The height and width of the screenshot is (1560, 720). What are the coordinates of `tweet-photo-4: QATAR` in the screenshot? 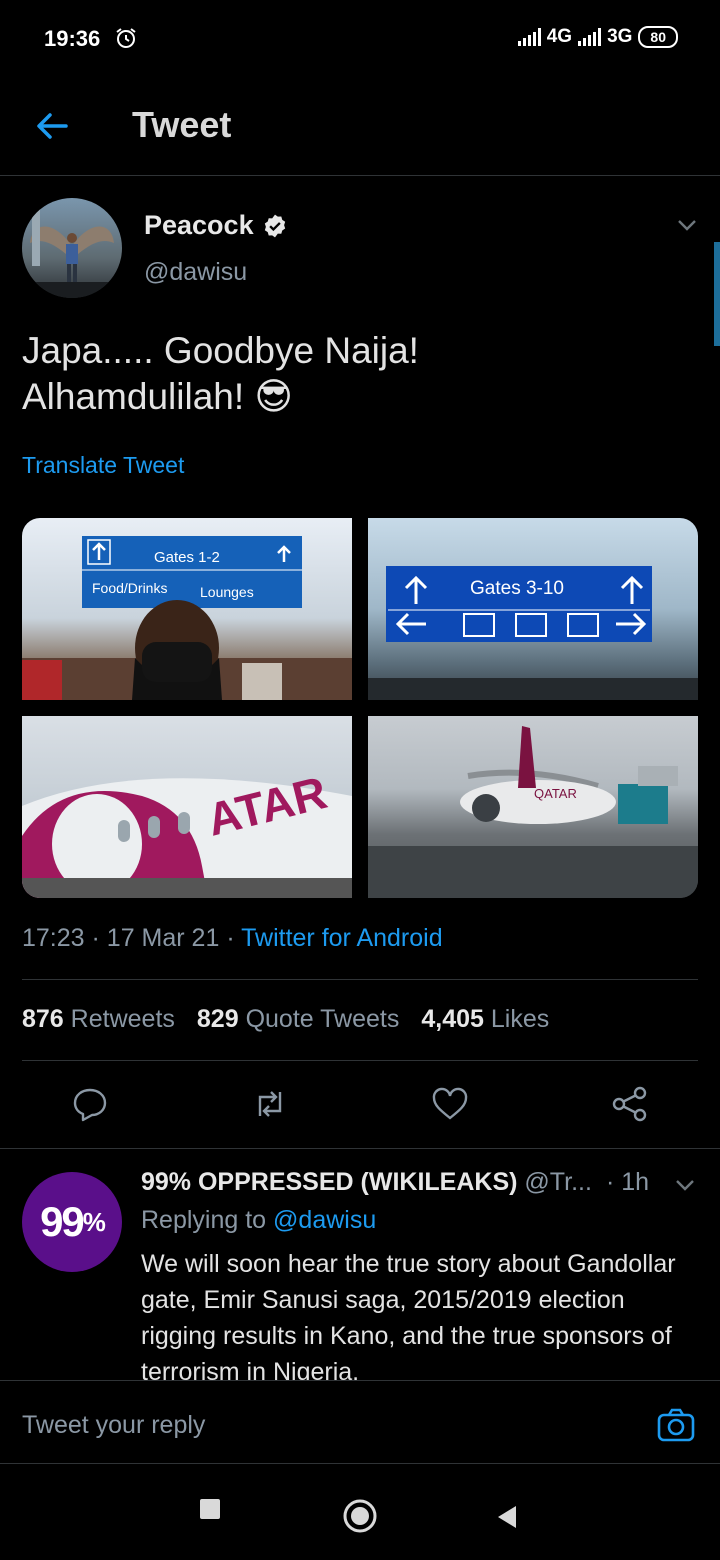 It's located at (533, 807).